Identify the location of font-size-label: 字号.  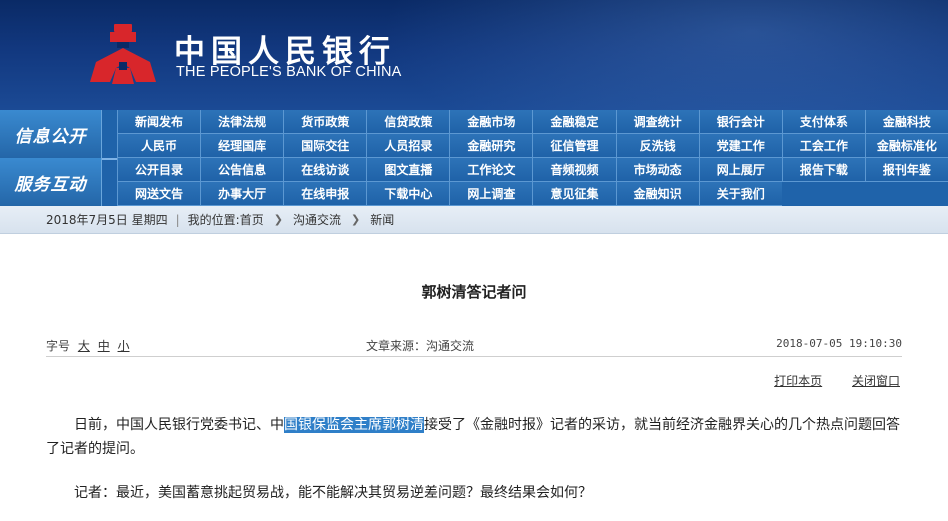
(58, 346).